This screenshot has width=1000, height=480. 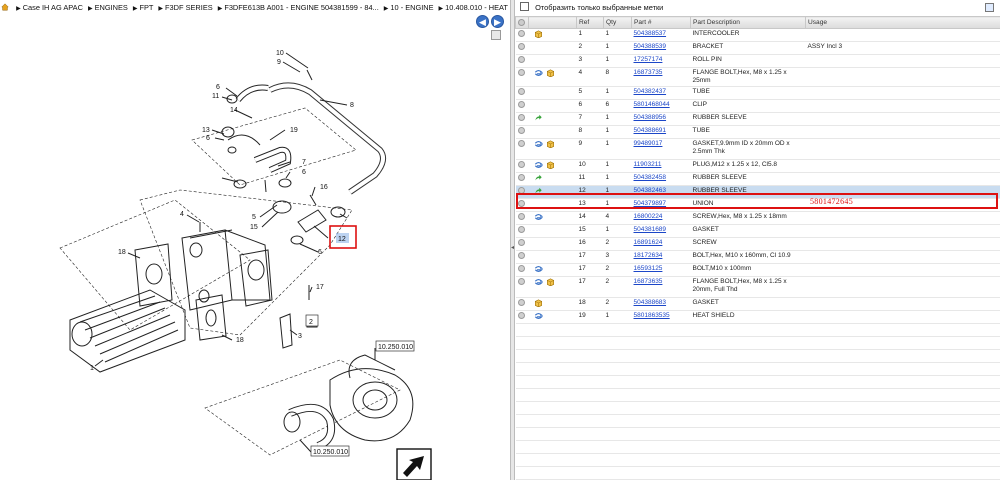 What do you see at coordinates (146, 7) in the screenshot?
I see `breadcrumb-item: FPT` at bounding box center [146, 7].